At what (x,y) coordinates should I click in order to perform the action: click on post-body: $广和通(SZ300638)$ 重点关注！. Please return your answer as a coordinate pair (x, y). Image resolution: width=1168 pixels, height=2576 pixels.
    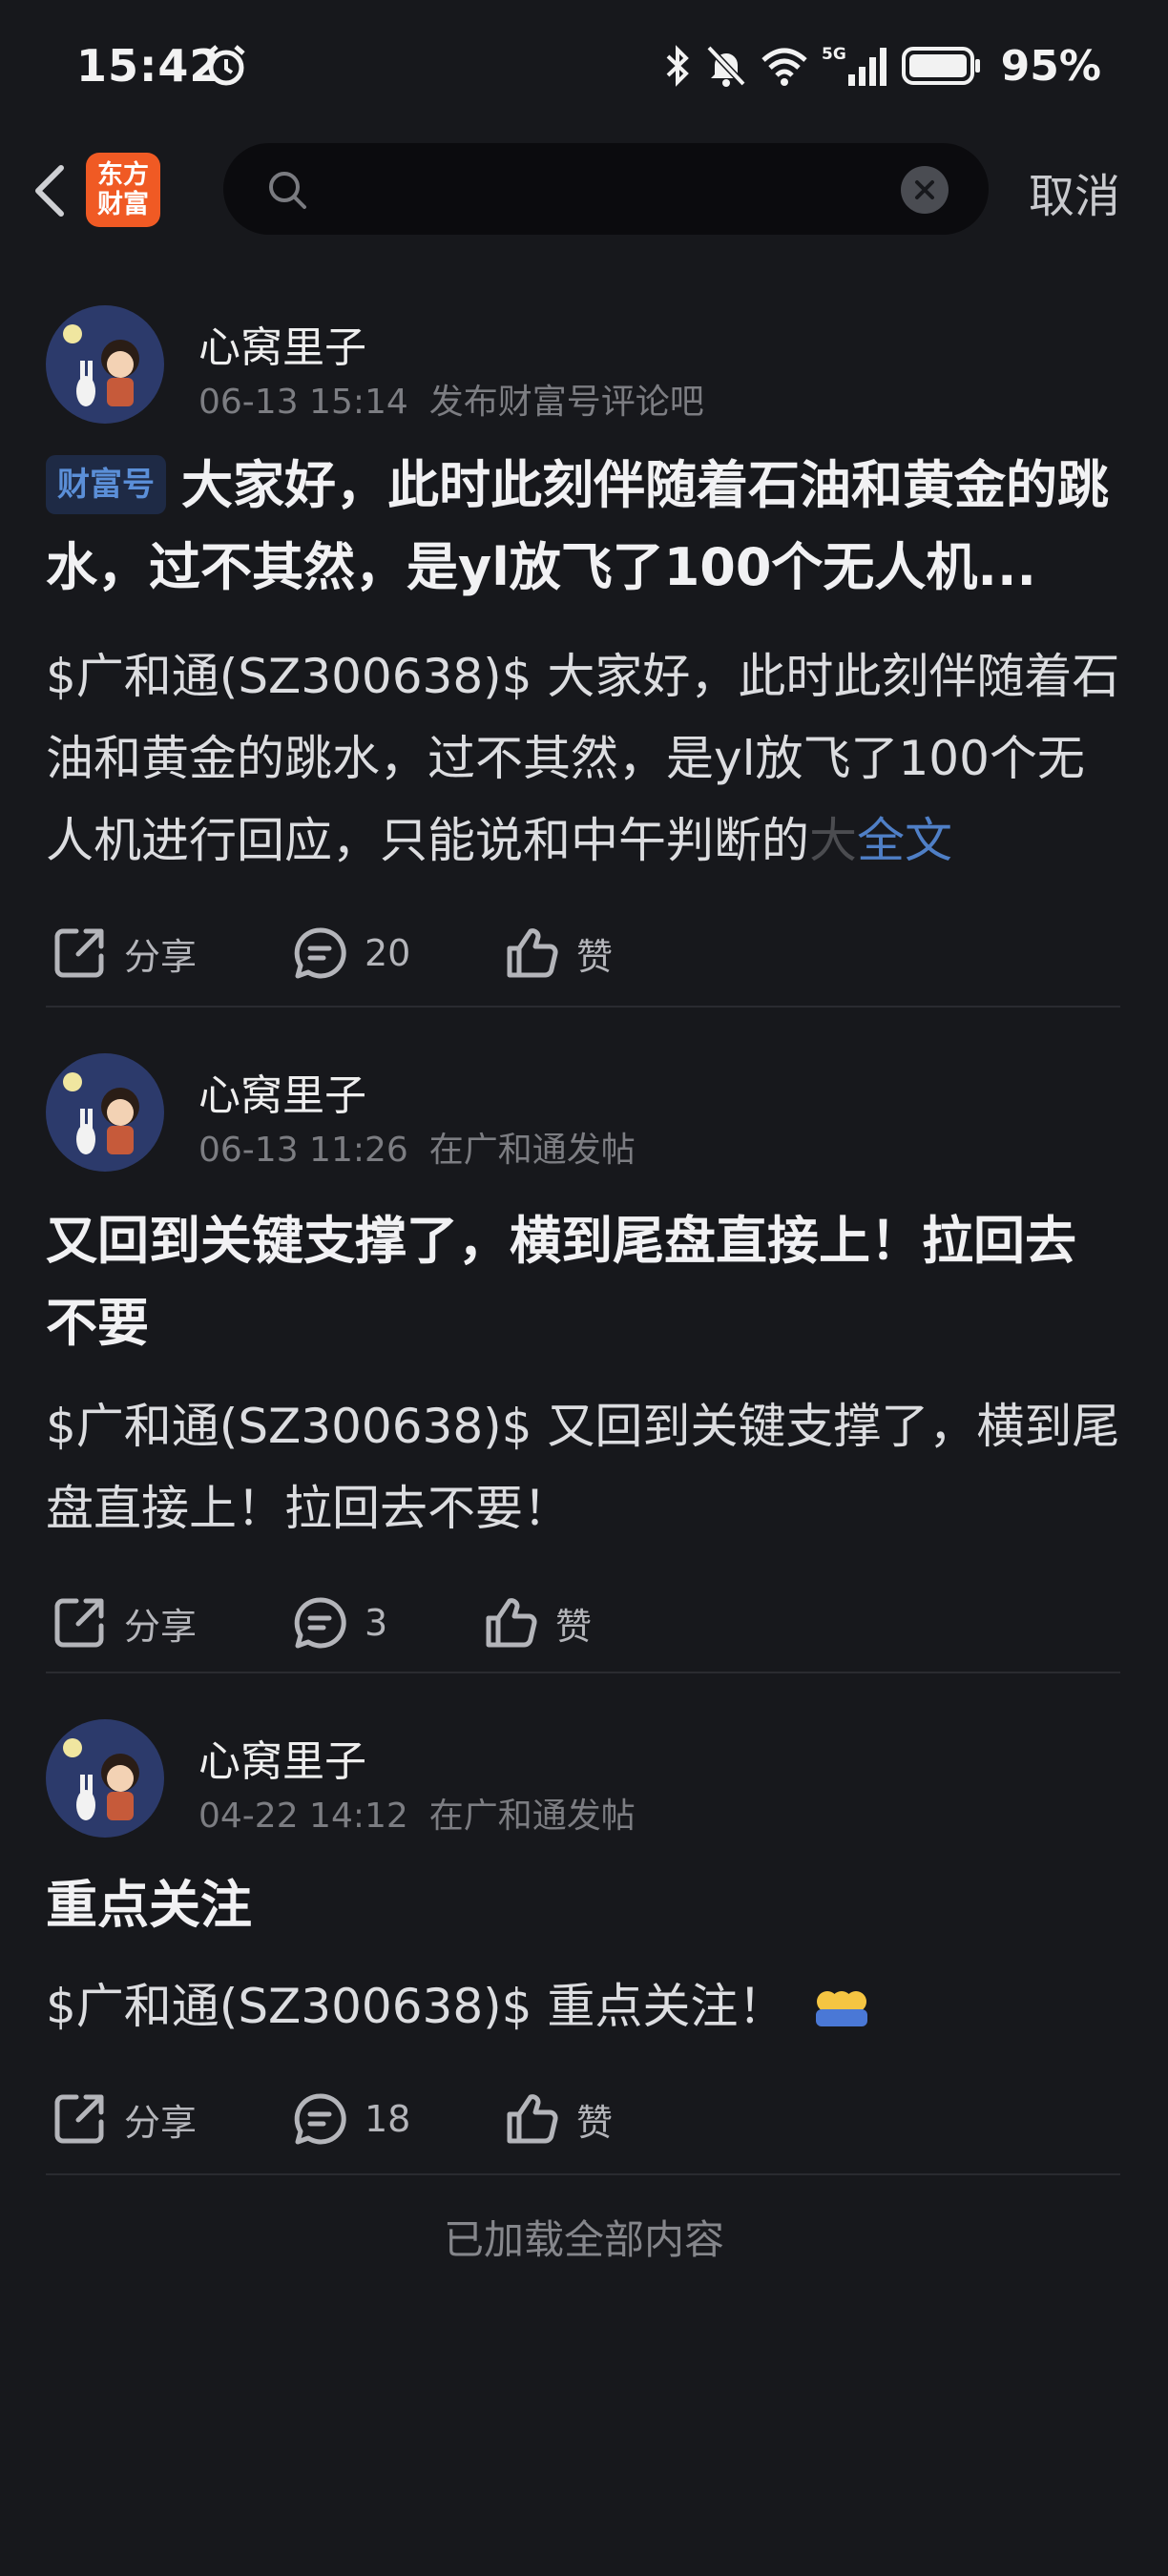
    Looking at the image, I should click on (583, 2006).